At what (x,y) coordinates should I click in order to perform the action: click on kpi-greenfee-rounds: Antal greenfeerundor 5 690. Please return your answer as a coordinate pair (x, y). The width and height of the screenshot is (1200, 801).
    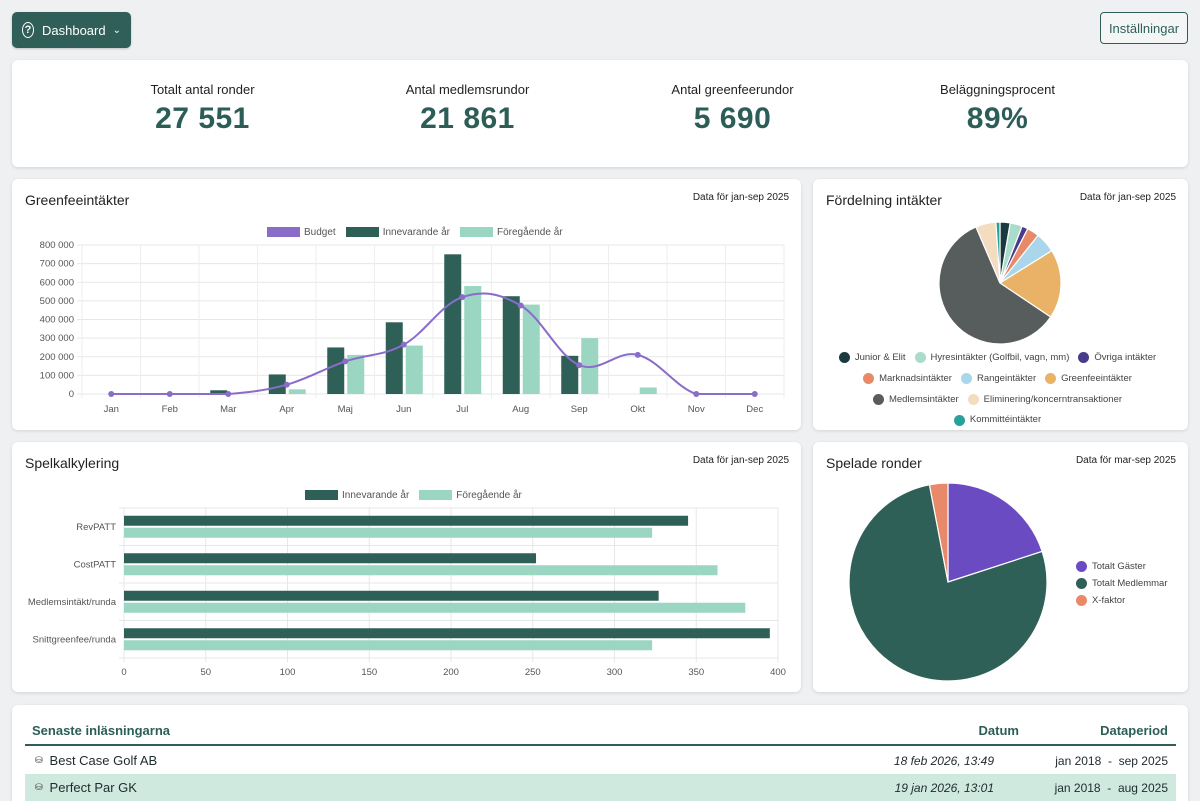
    Looking at the image, I should click on (732, 109).